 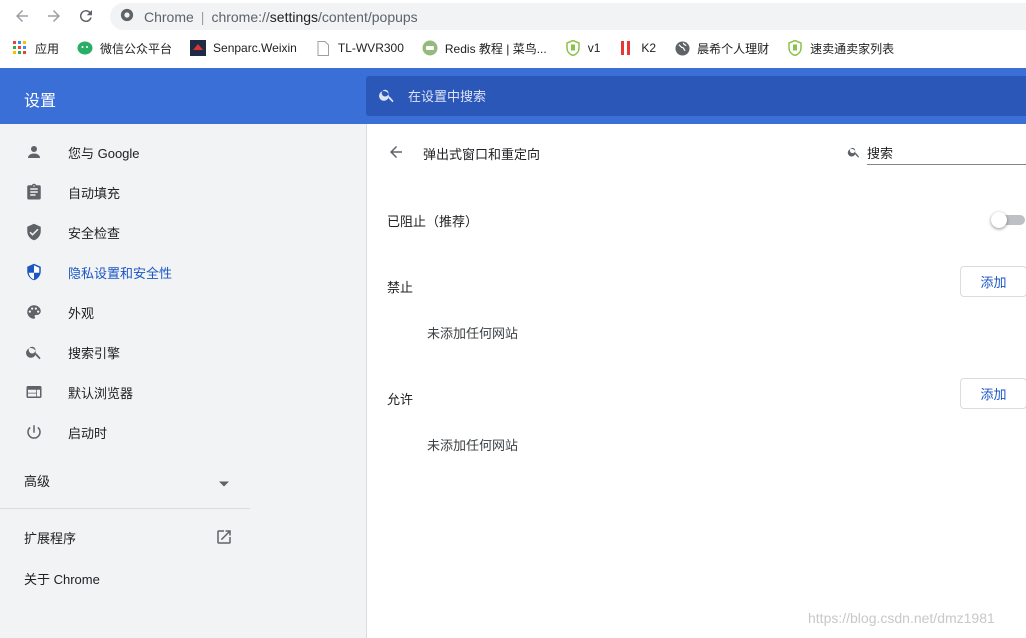 What do you see at coordinates (85, 48) in the screenshot?
I see `wechat-icon` at bounding box center [85, 48].